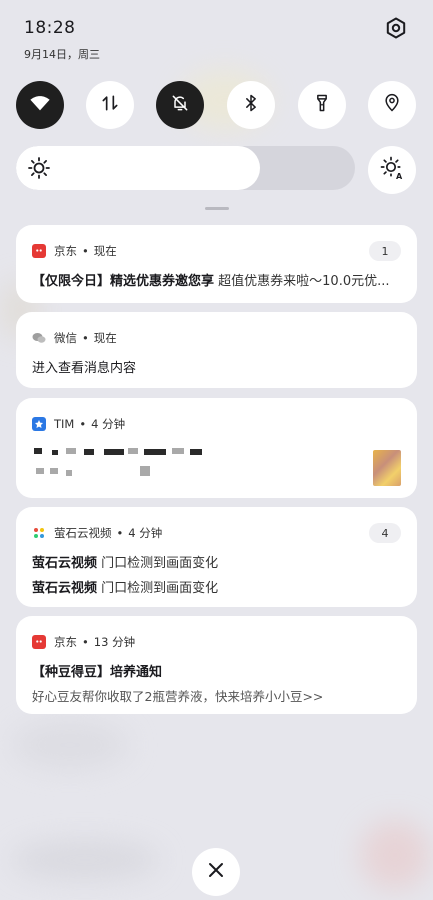 The height and width of the screenshot is (900, 433). What do you see at coordinates (39, 168) in the screenshot?
I see `sun-icon` at bounding box center [39, 168].